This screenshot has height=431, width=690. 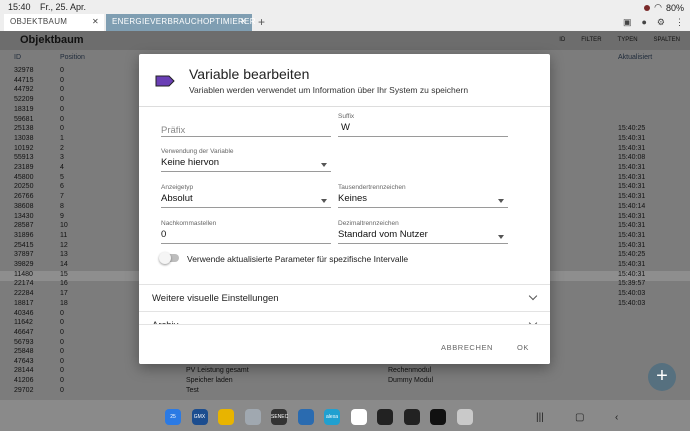 What do you see at coordinates (24, 245) in the screenshot?
I see `cell-id: 25415` at bounding box center [24, 245].